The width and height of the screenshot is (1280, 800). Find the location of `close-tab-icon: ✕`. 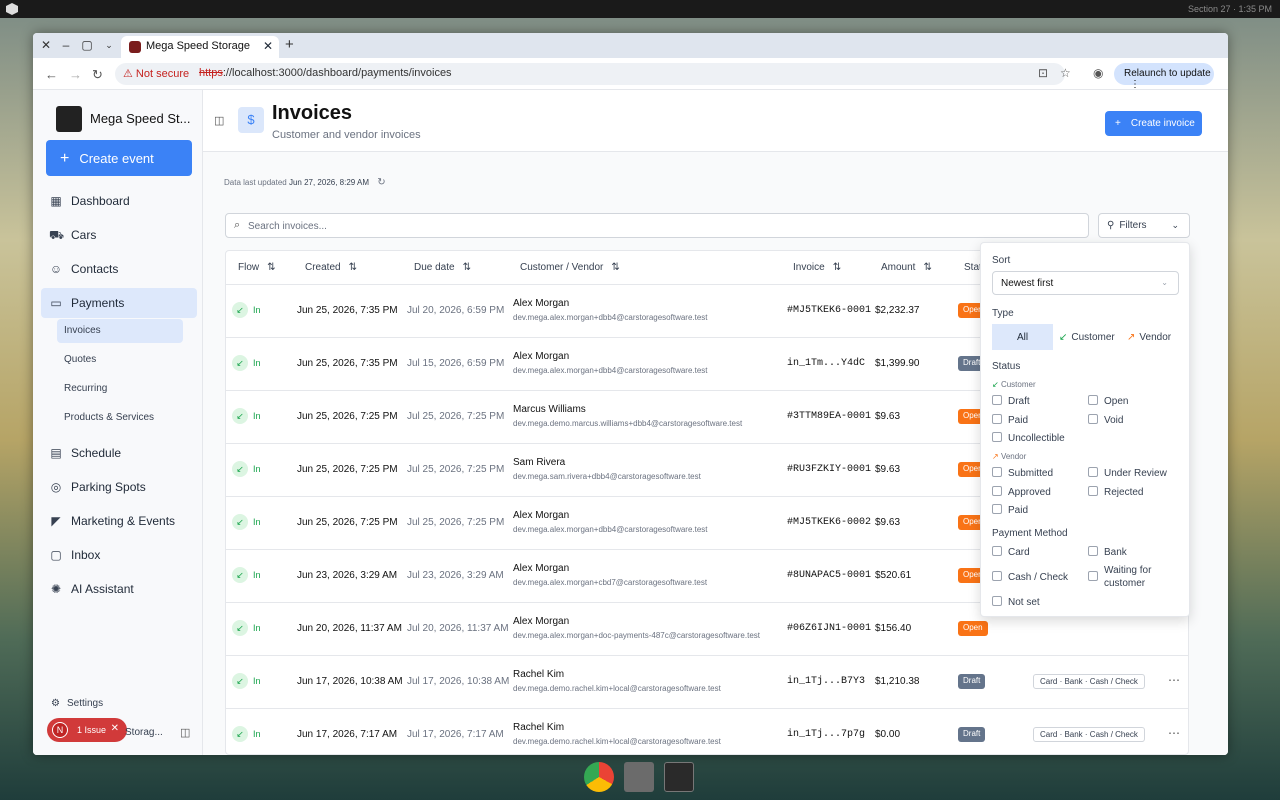

close-tab-icon: ✕ is located at coordinates (268, 46).